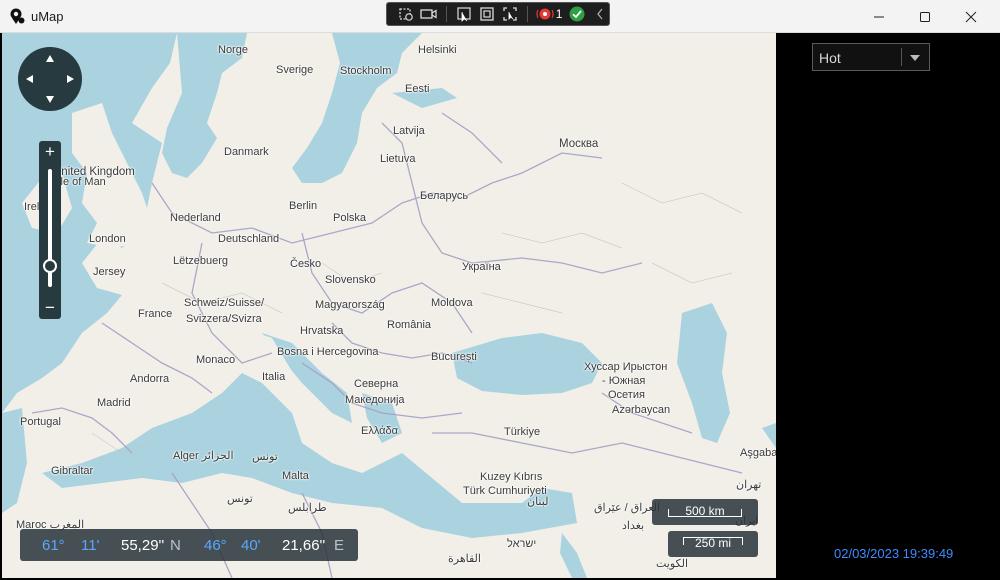 This screenshot has height=580, width=1000. I want to click on map-label: Helsinki, so click(437, 50).